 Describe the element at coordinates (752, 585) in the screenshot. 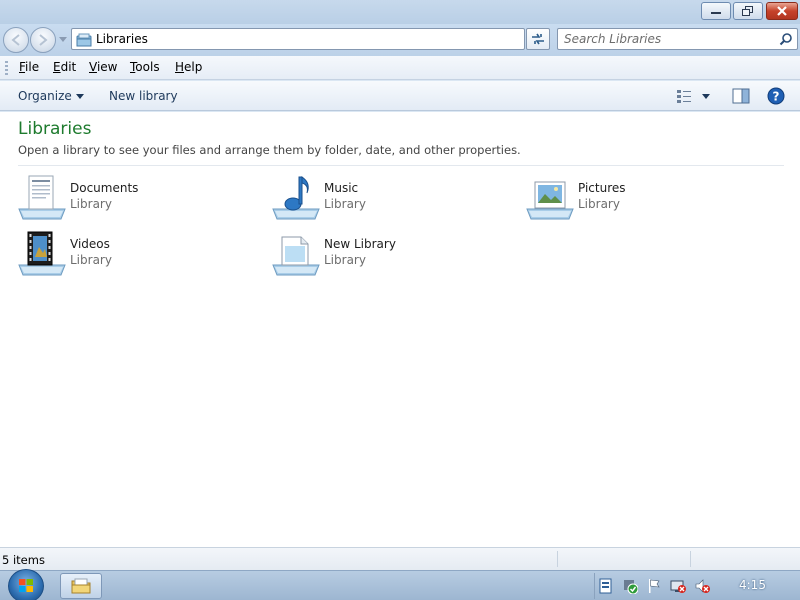

I see `clock: 4:15` at that location.